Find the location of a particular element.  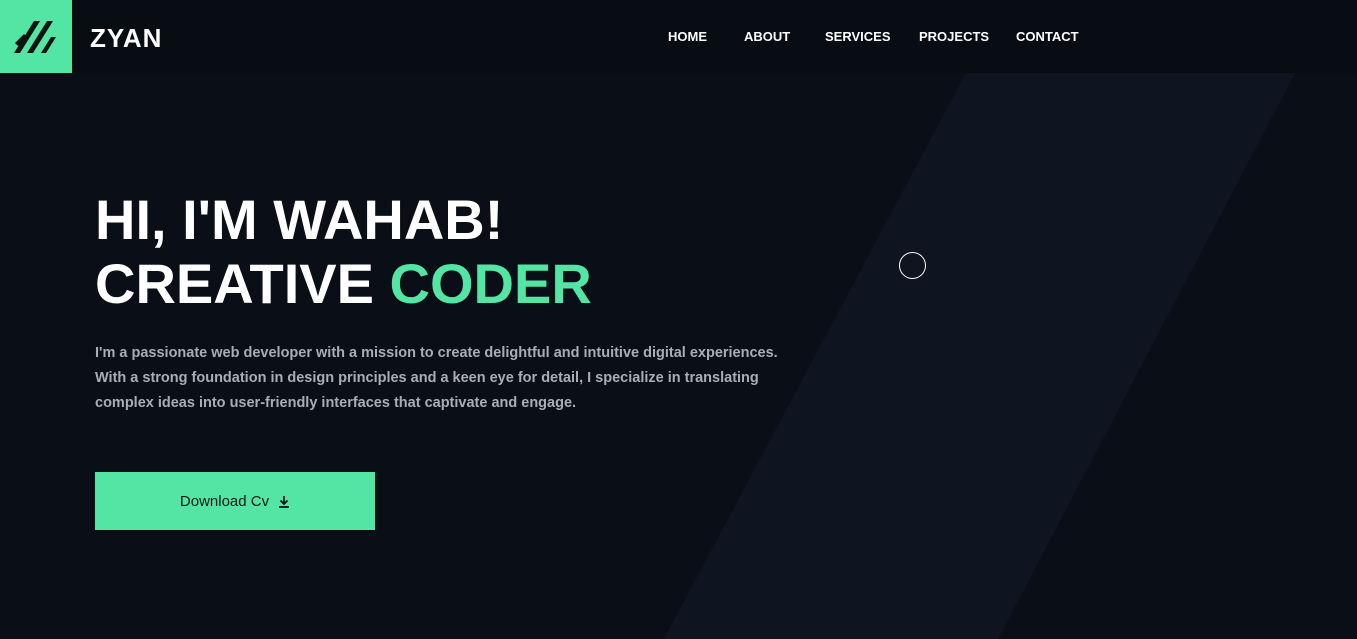

logo is located at coordinates (36, 36).